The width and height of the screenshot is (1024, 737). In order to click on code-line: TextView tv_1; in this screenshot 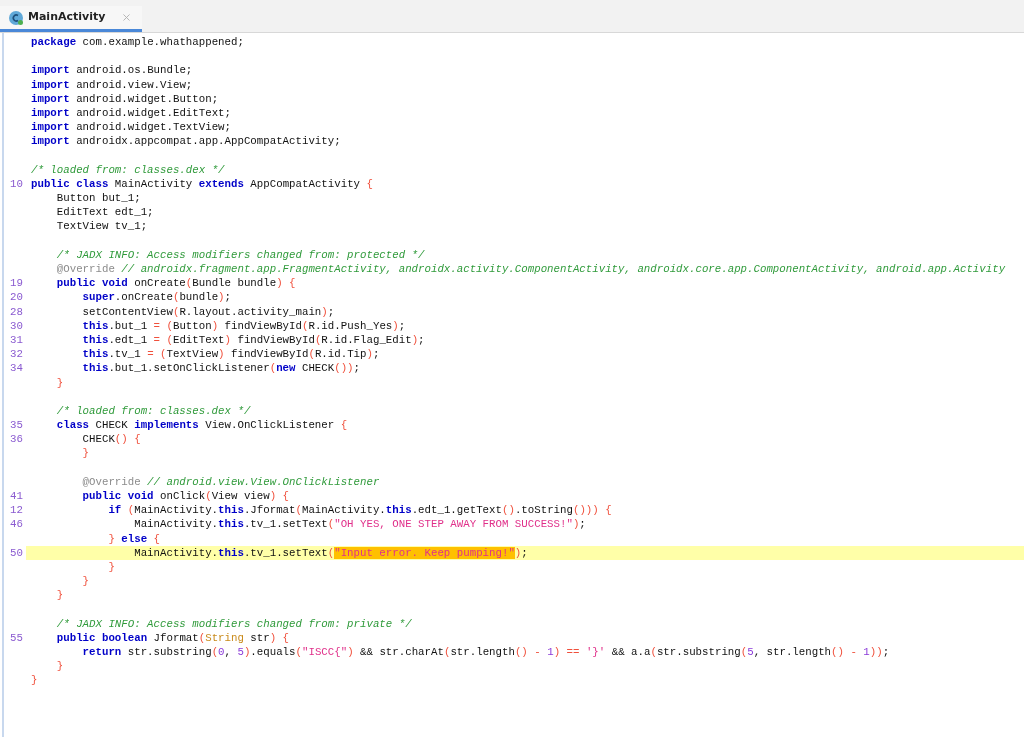, I will do `click(102, 226)`.